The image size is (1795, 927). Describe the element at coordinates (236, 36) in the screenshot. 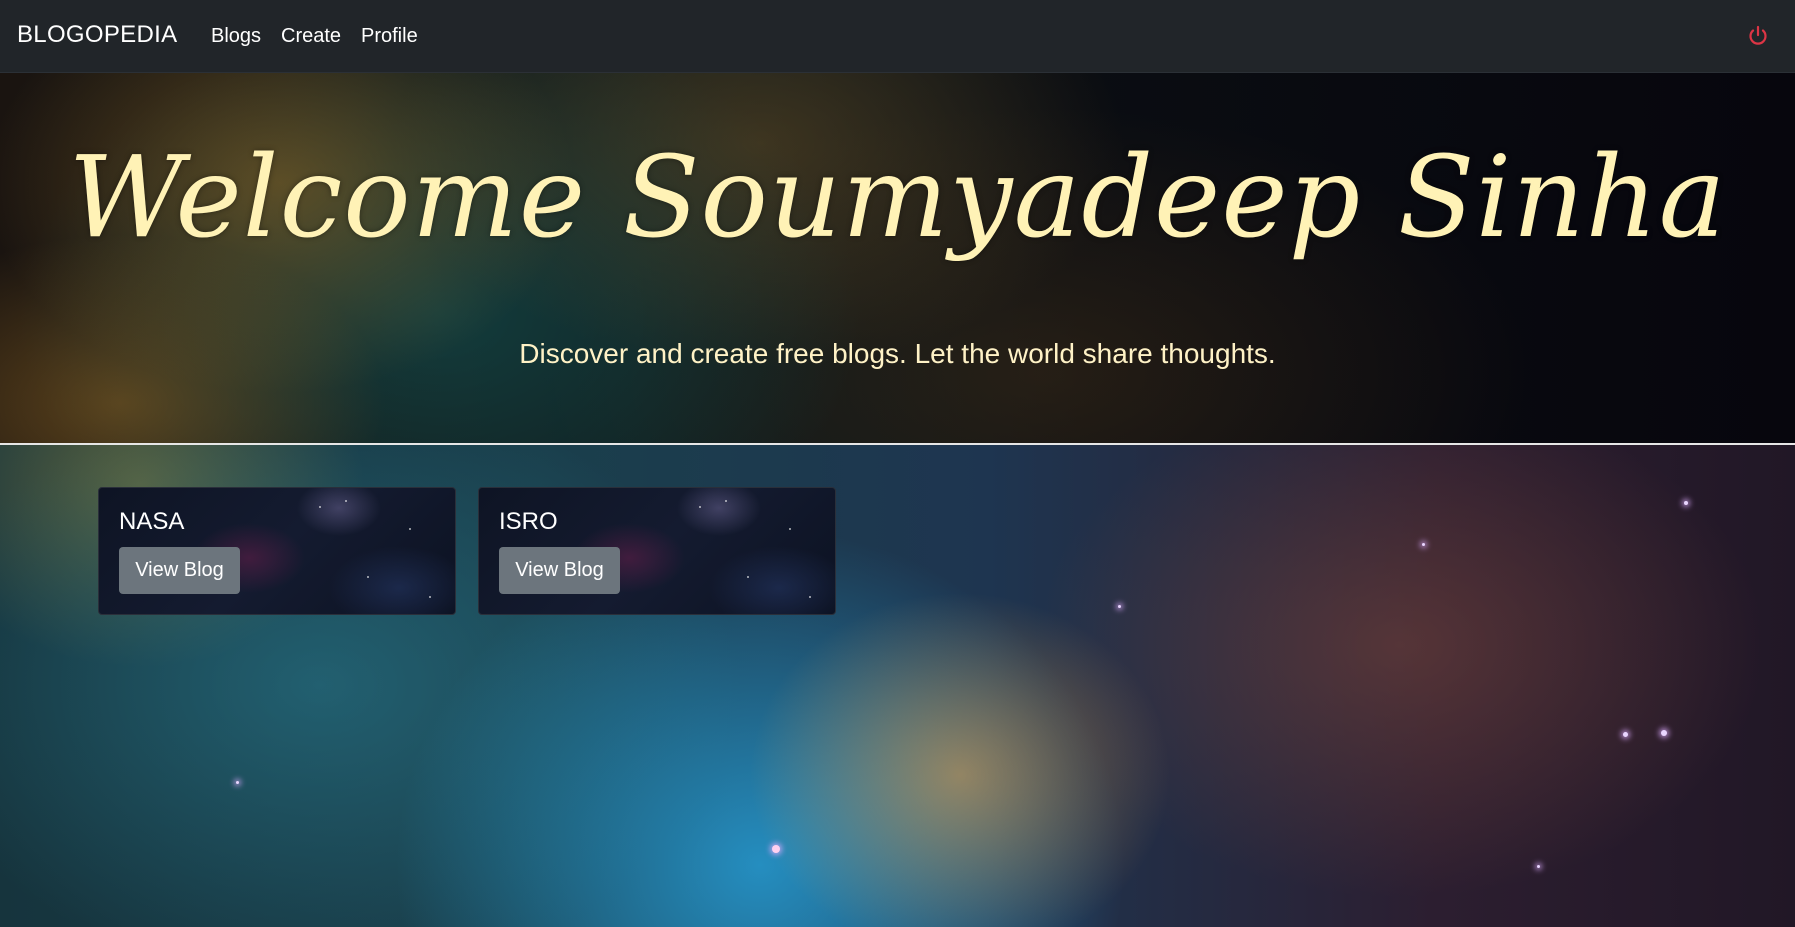

I see `nav-link-blogs: Blogs` at that location.